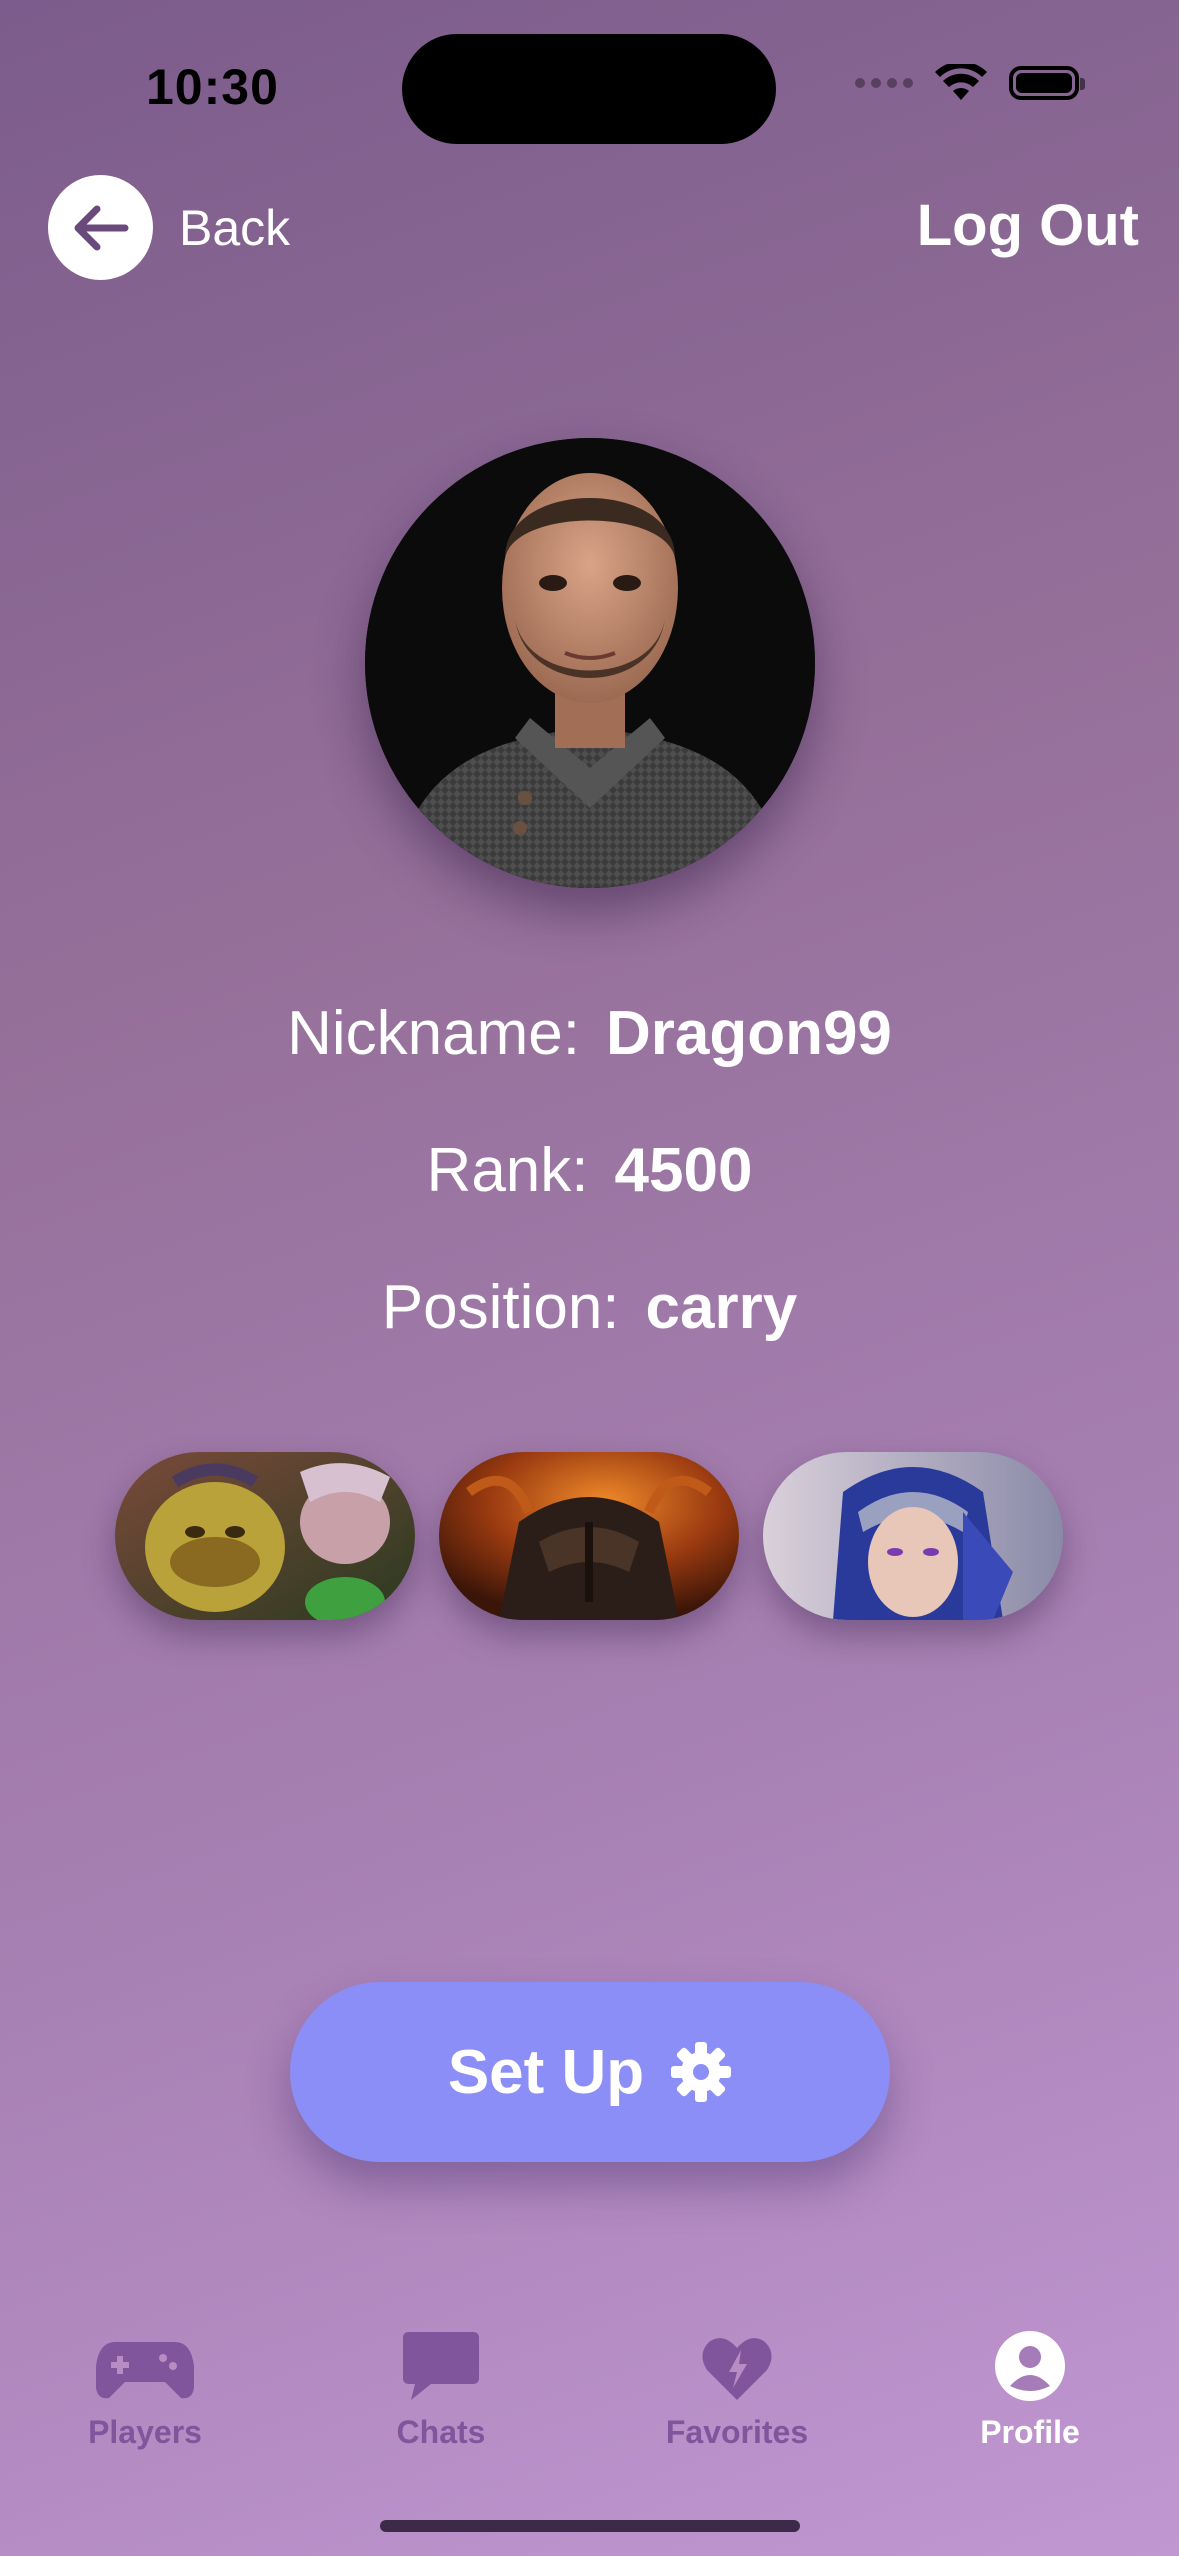  Describe the element at coordinates (737, 2432) in the screenshot. I see `tab-favorites-label: Favorites` at that location.